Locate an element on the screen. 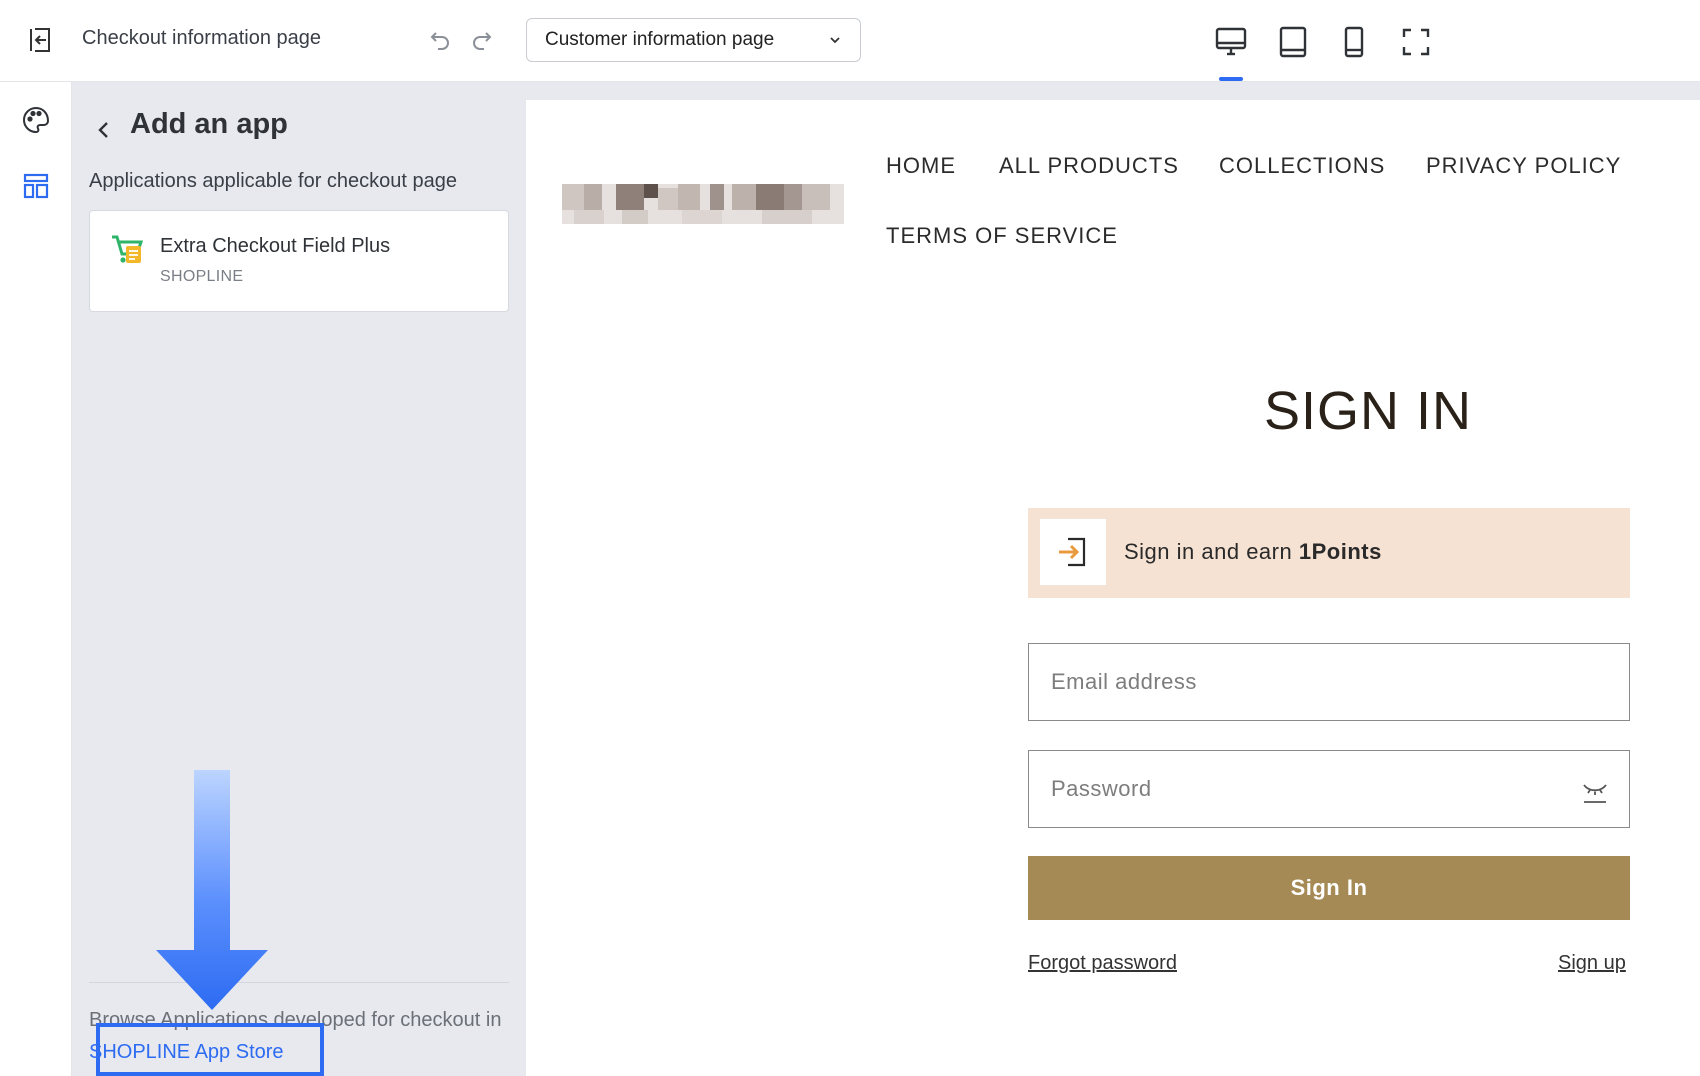 This screenshot has width=1700, height=1076. nav-collections: COLLECTIONS is located at coordinates (1302, 166).